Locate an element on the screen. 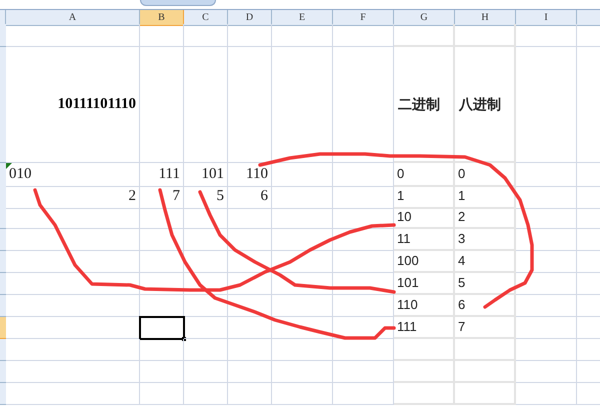 This screenshot has height=406, width=600. spreadsheet-cell: 10111101110 is located at coordinates (73, 105).